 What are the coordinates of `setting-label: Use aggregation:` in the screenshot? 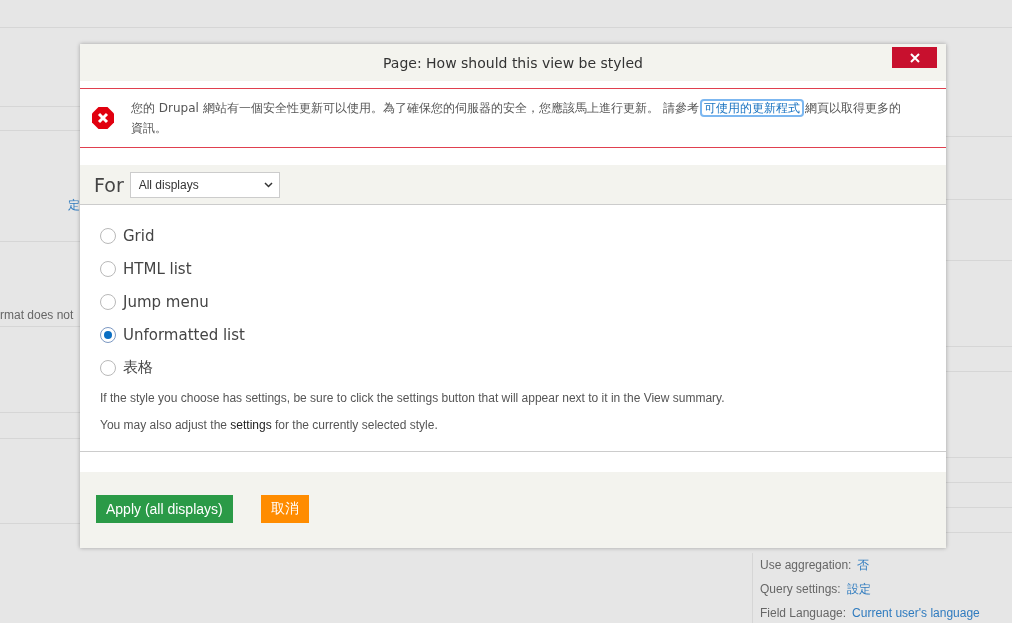 It's located at (806, 565).